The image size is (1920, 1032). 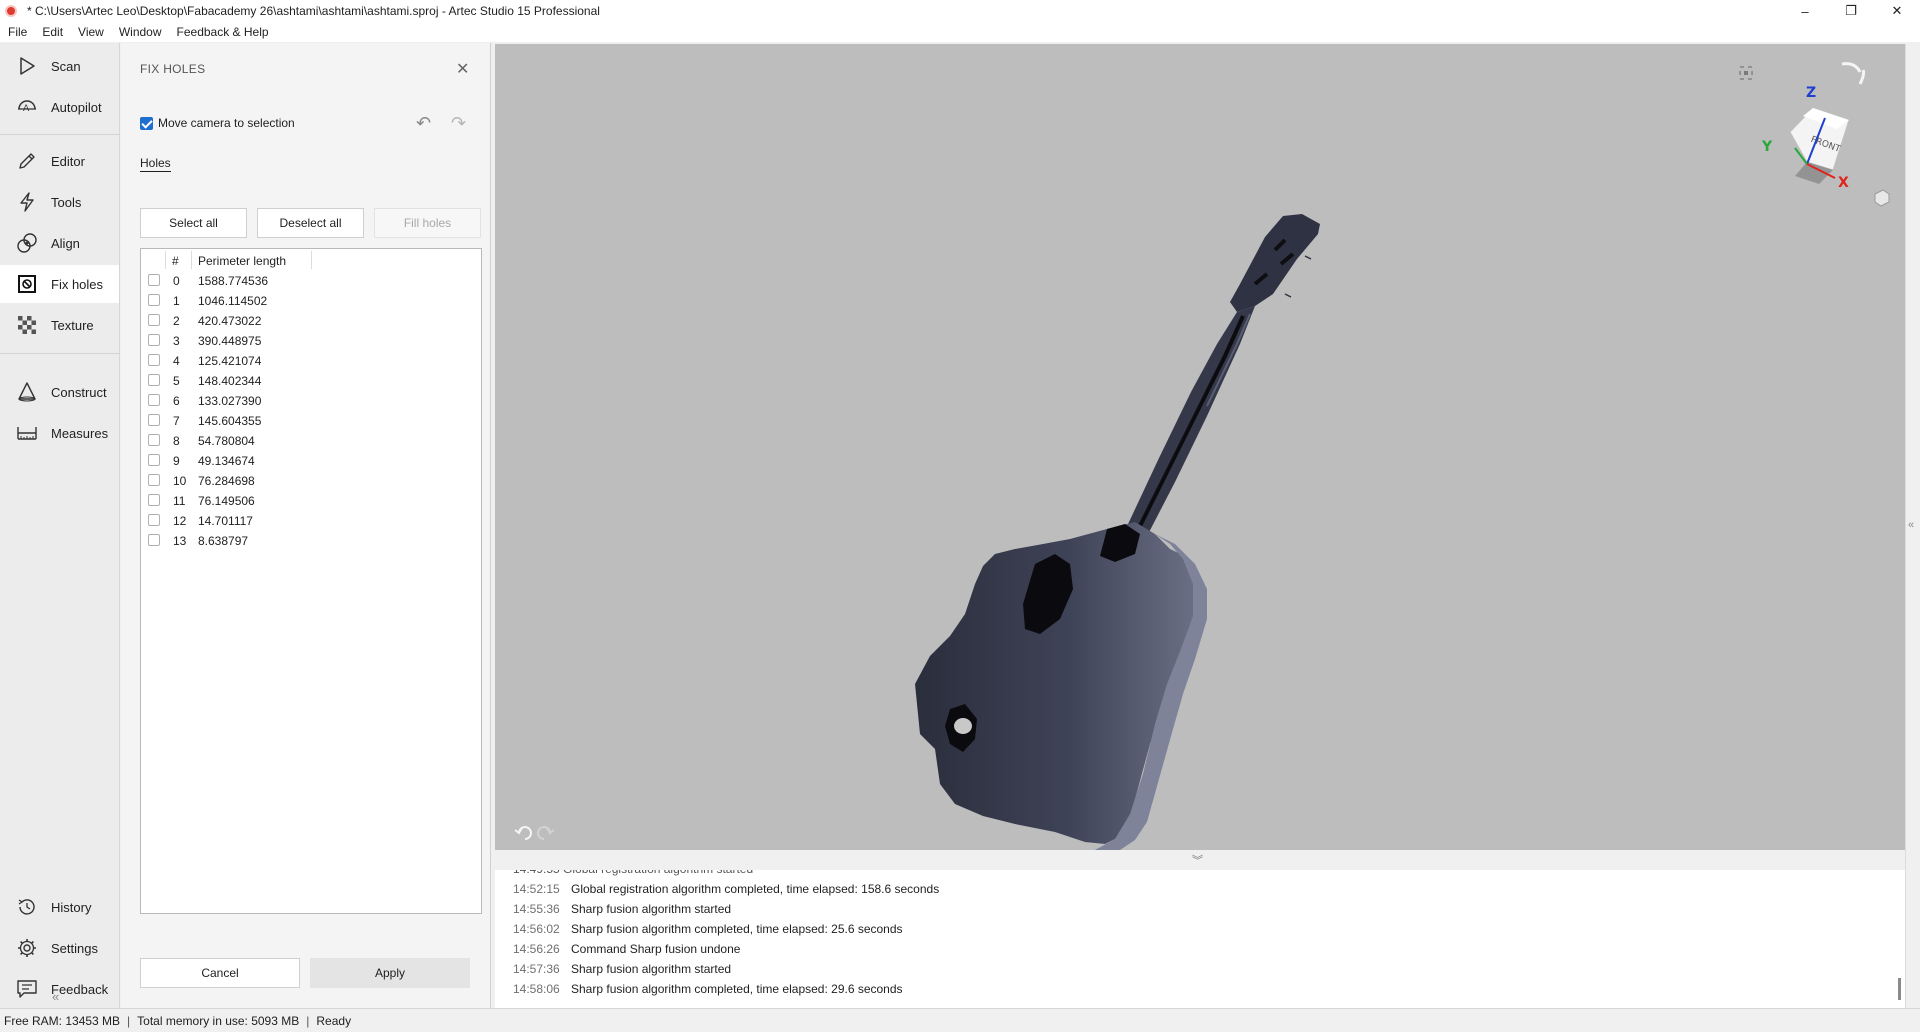 I want to click on move-camera-option: Move camera to selection, so click(x=217, y=123).